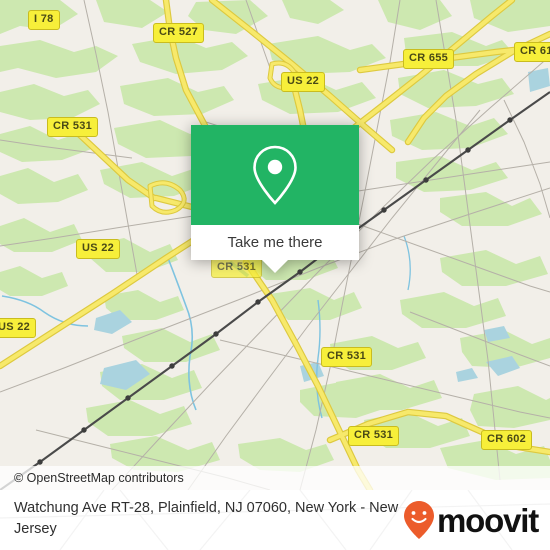 This screenshot has height=550, width=550. What do you see at coordinates (419, 520) in the screenshot?
I see `moovit-smiley-pin-icon` at bounding box center [419, 520].